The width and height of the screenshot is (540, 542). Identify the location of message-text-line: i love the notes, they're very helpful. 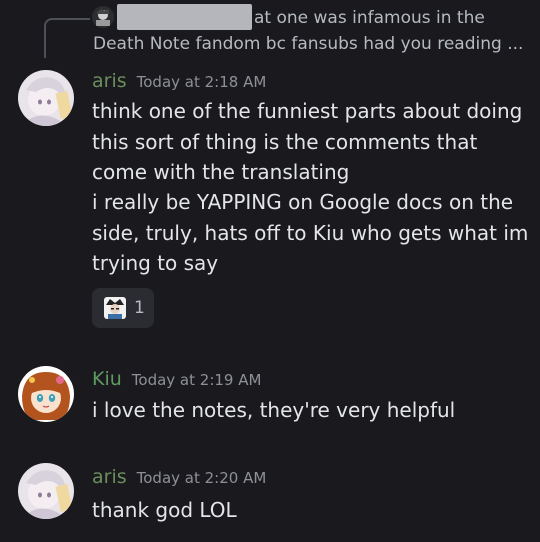
(274, 410).